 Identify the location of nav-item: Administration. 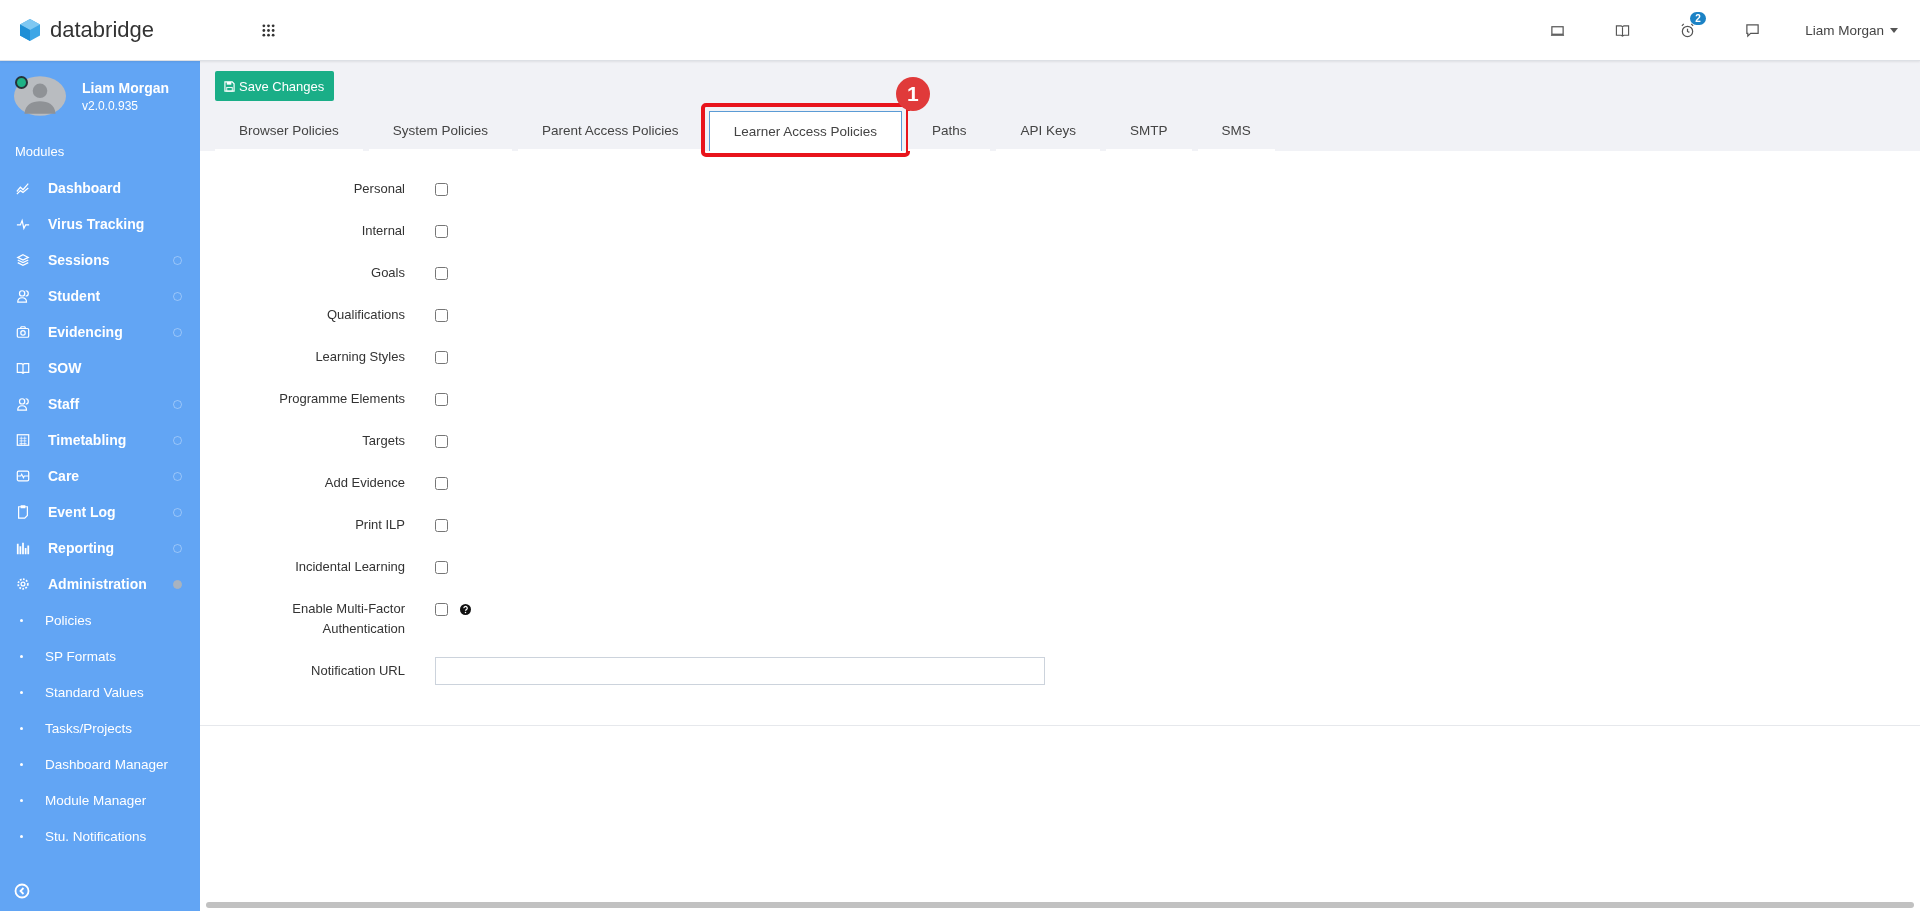
(100, 584).